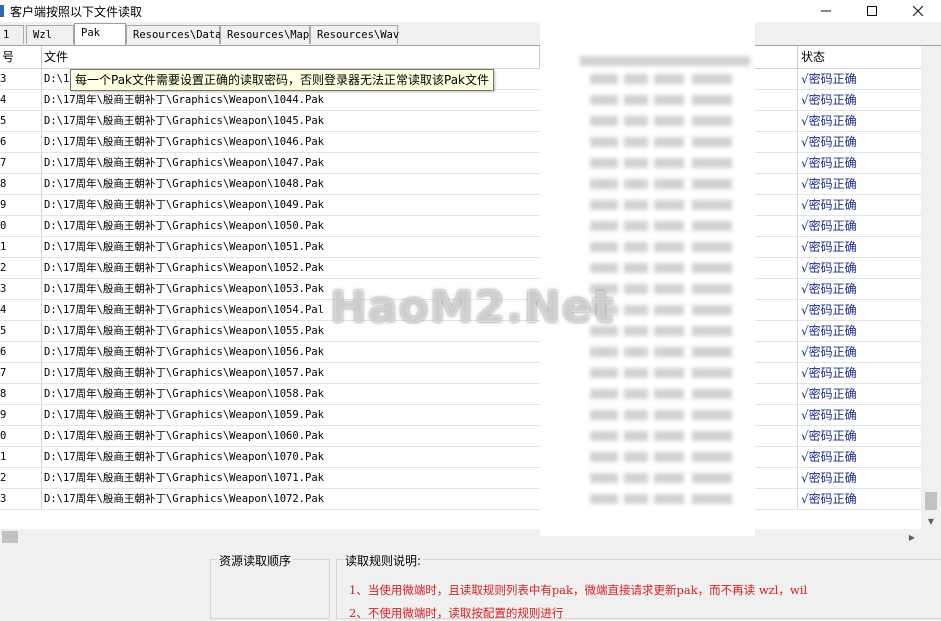  Describe the element at coordinates (931, 287) in the screenshot. I see `vertical-scrollbar: ▼` at that location.